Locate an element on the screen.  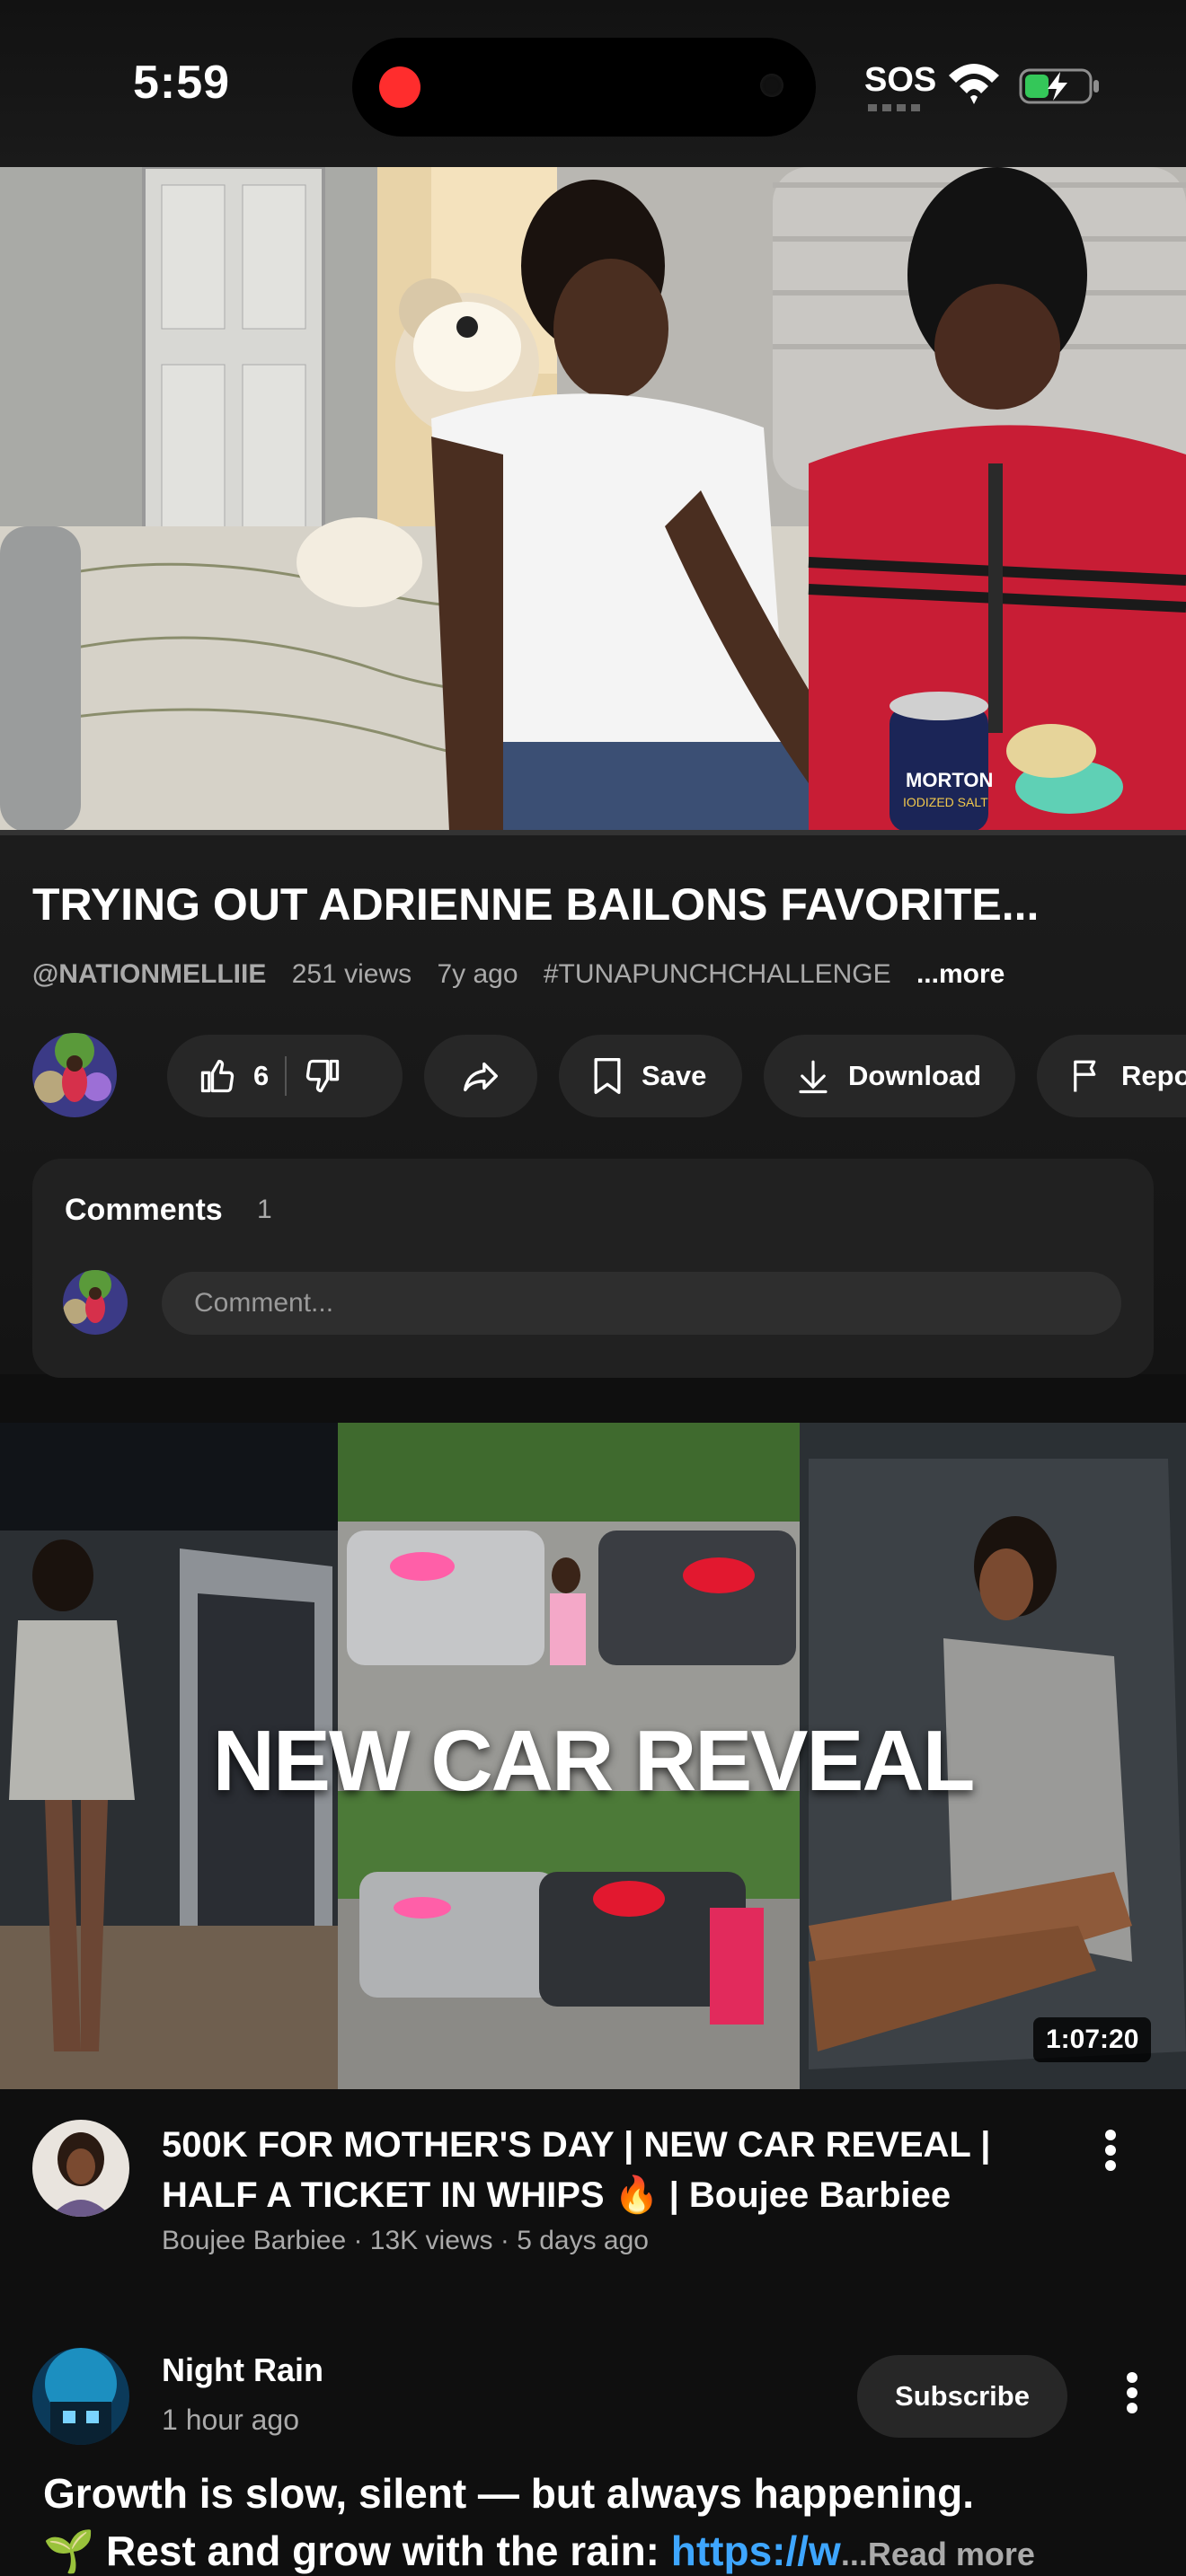
comments-heading: Comments is located at coordinates (144, 1210).